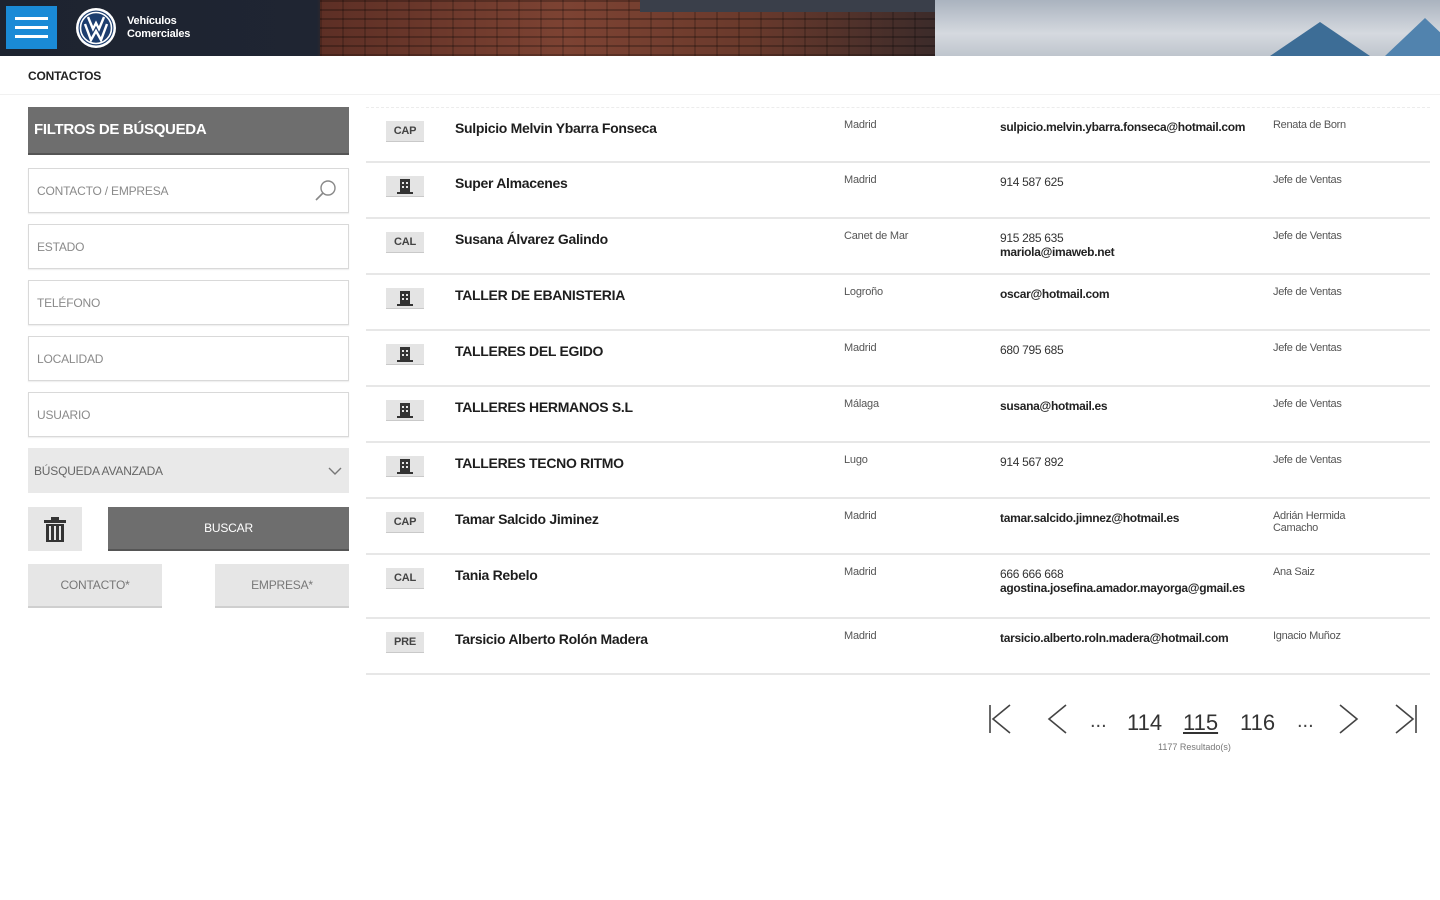 The width and height of the screenshot is (1440, 900). What do you see at coordinates (405, 642) in the screenshot?
I see `status-badge: PRE` at bounding box center [405, 642].